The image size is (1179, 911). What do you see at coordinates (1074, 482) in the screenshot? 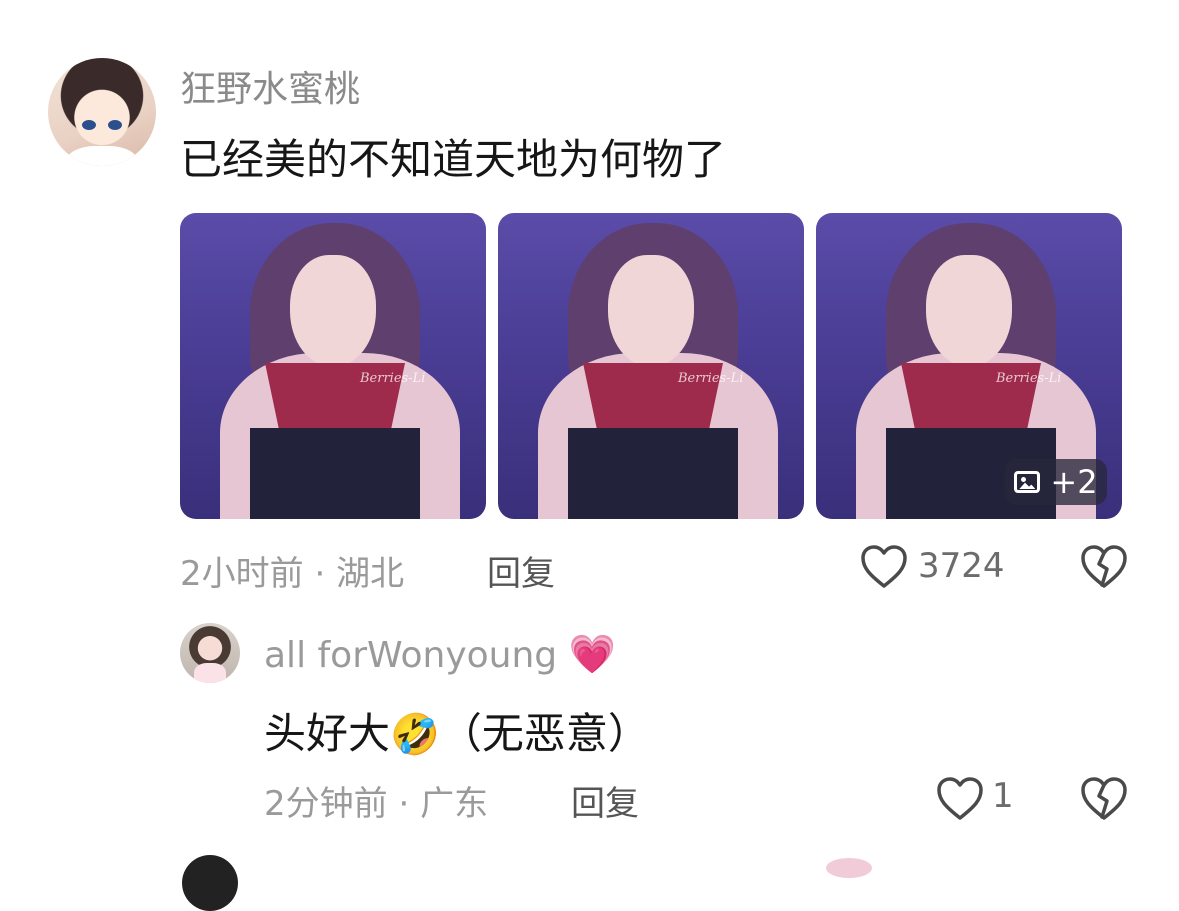
I see `more-images-count: +2` at bounding box center [1074, 482].